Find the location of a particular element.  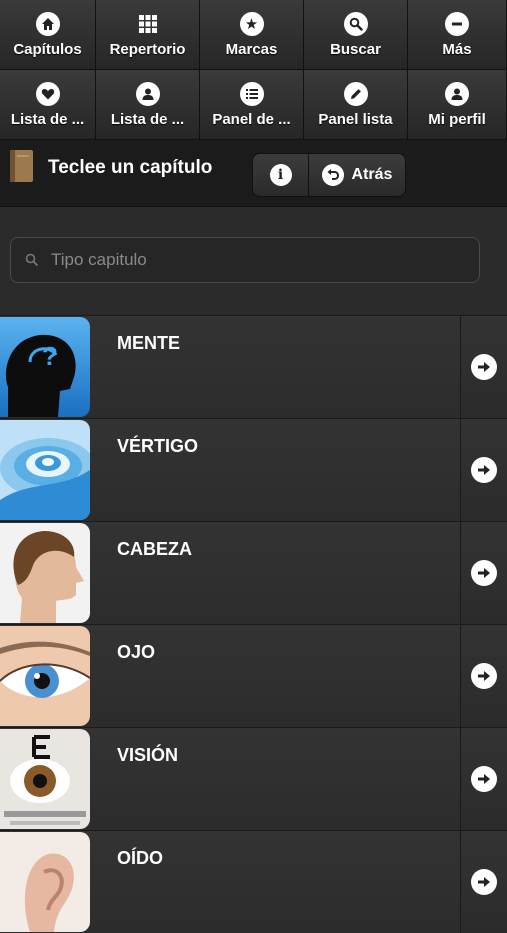

chapter-label: CABEZA is located at coordinates (154, 549).